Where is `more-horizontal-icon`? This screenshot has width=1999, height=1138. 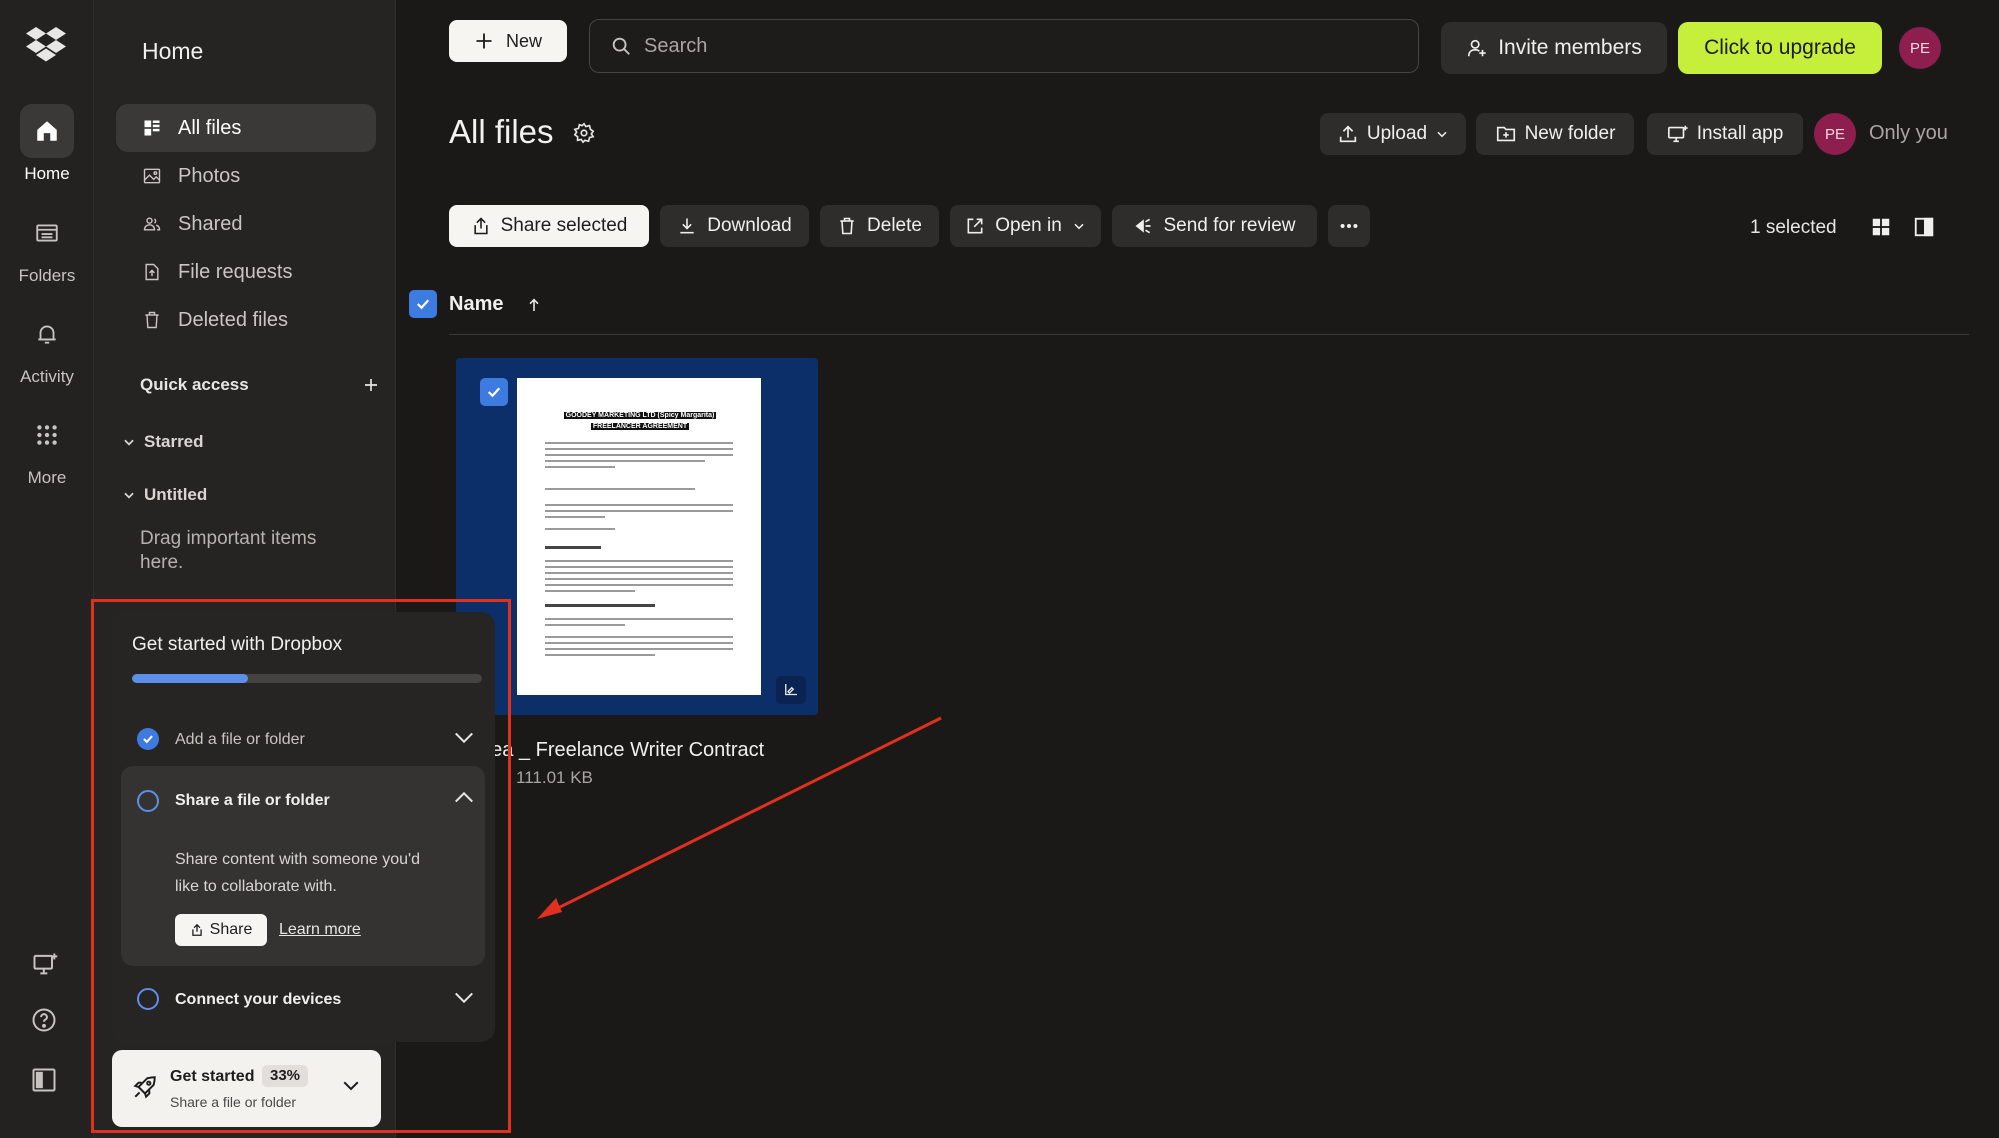
more-horizontal-icon is located at coordinates (1349, 226).